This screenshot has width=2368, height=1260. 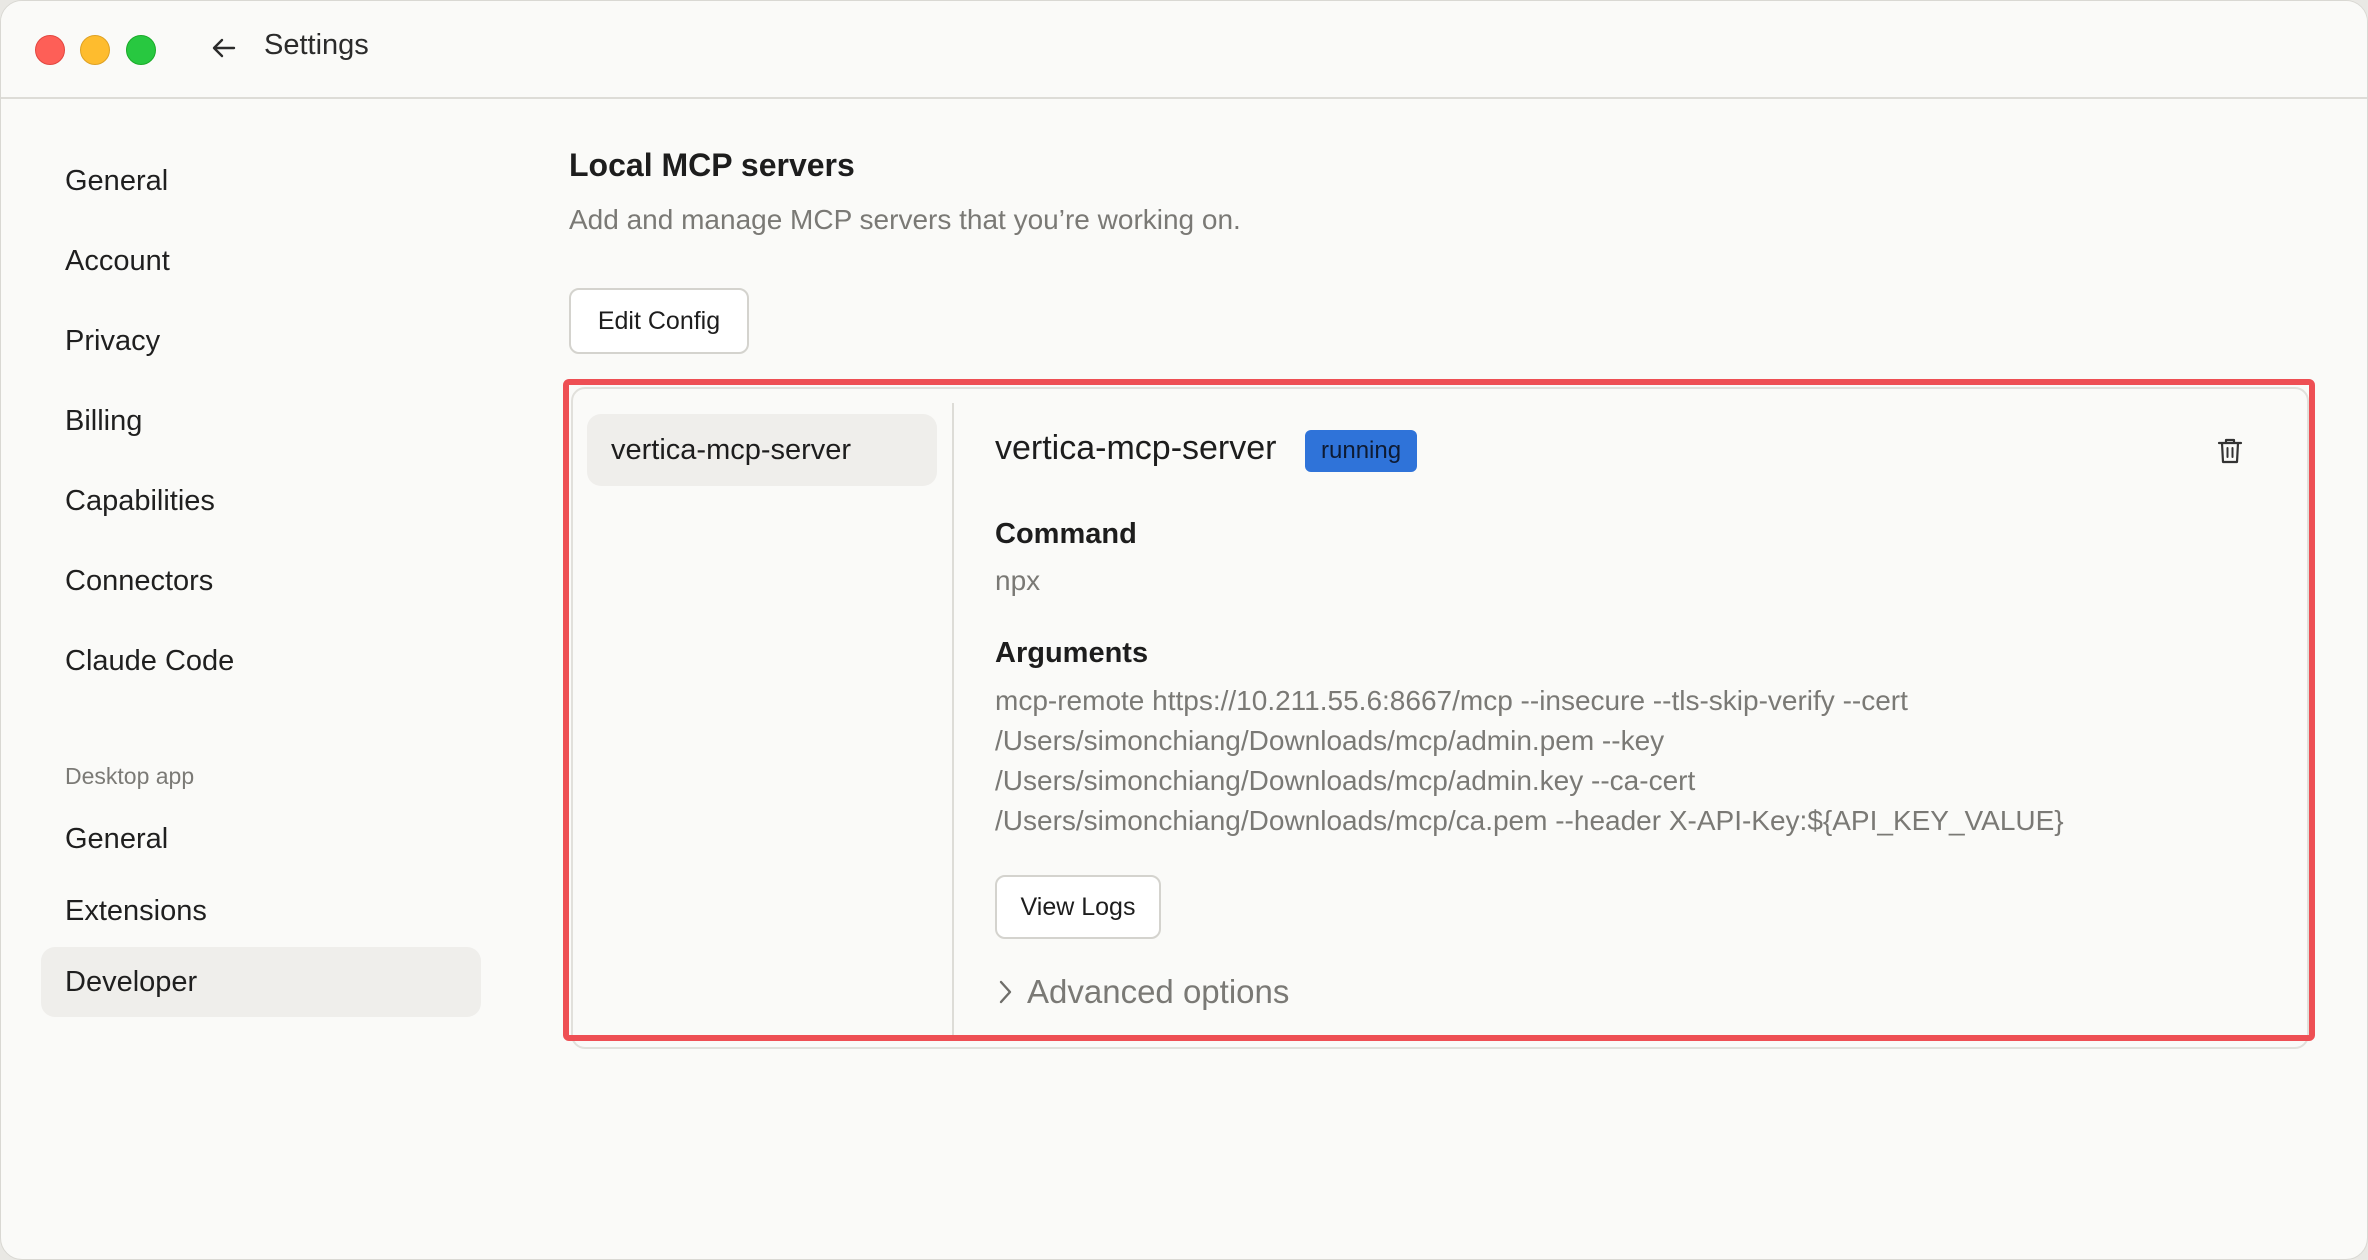 I want to click on server-detail-name: vertica-mcp-server, so click(x=1136, y=448).